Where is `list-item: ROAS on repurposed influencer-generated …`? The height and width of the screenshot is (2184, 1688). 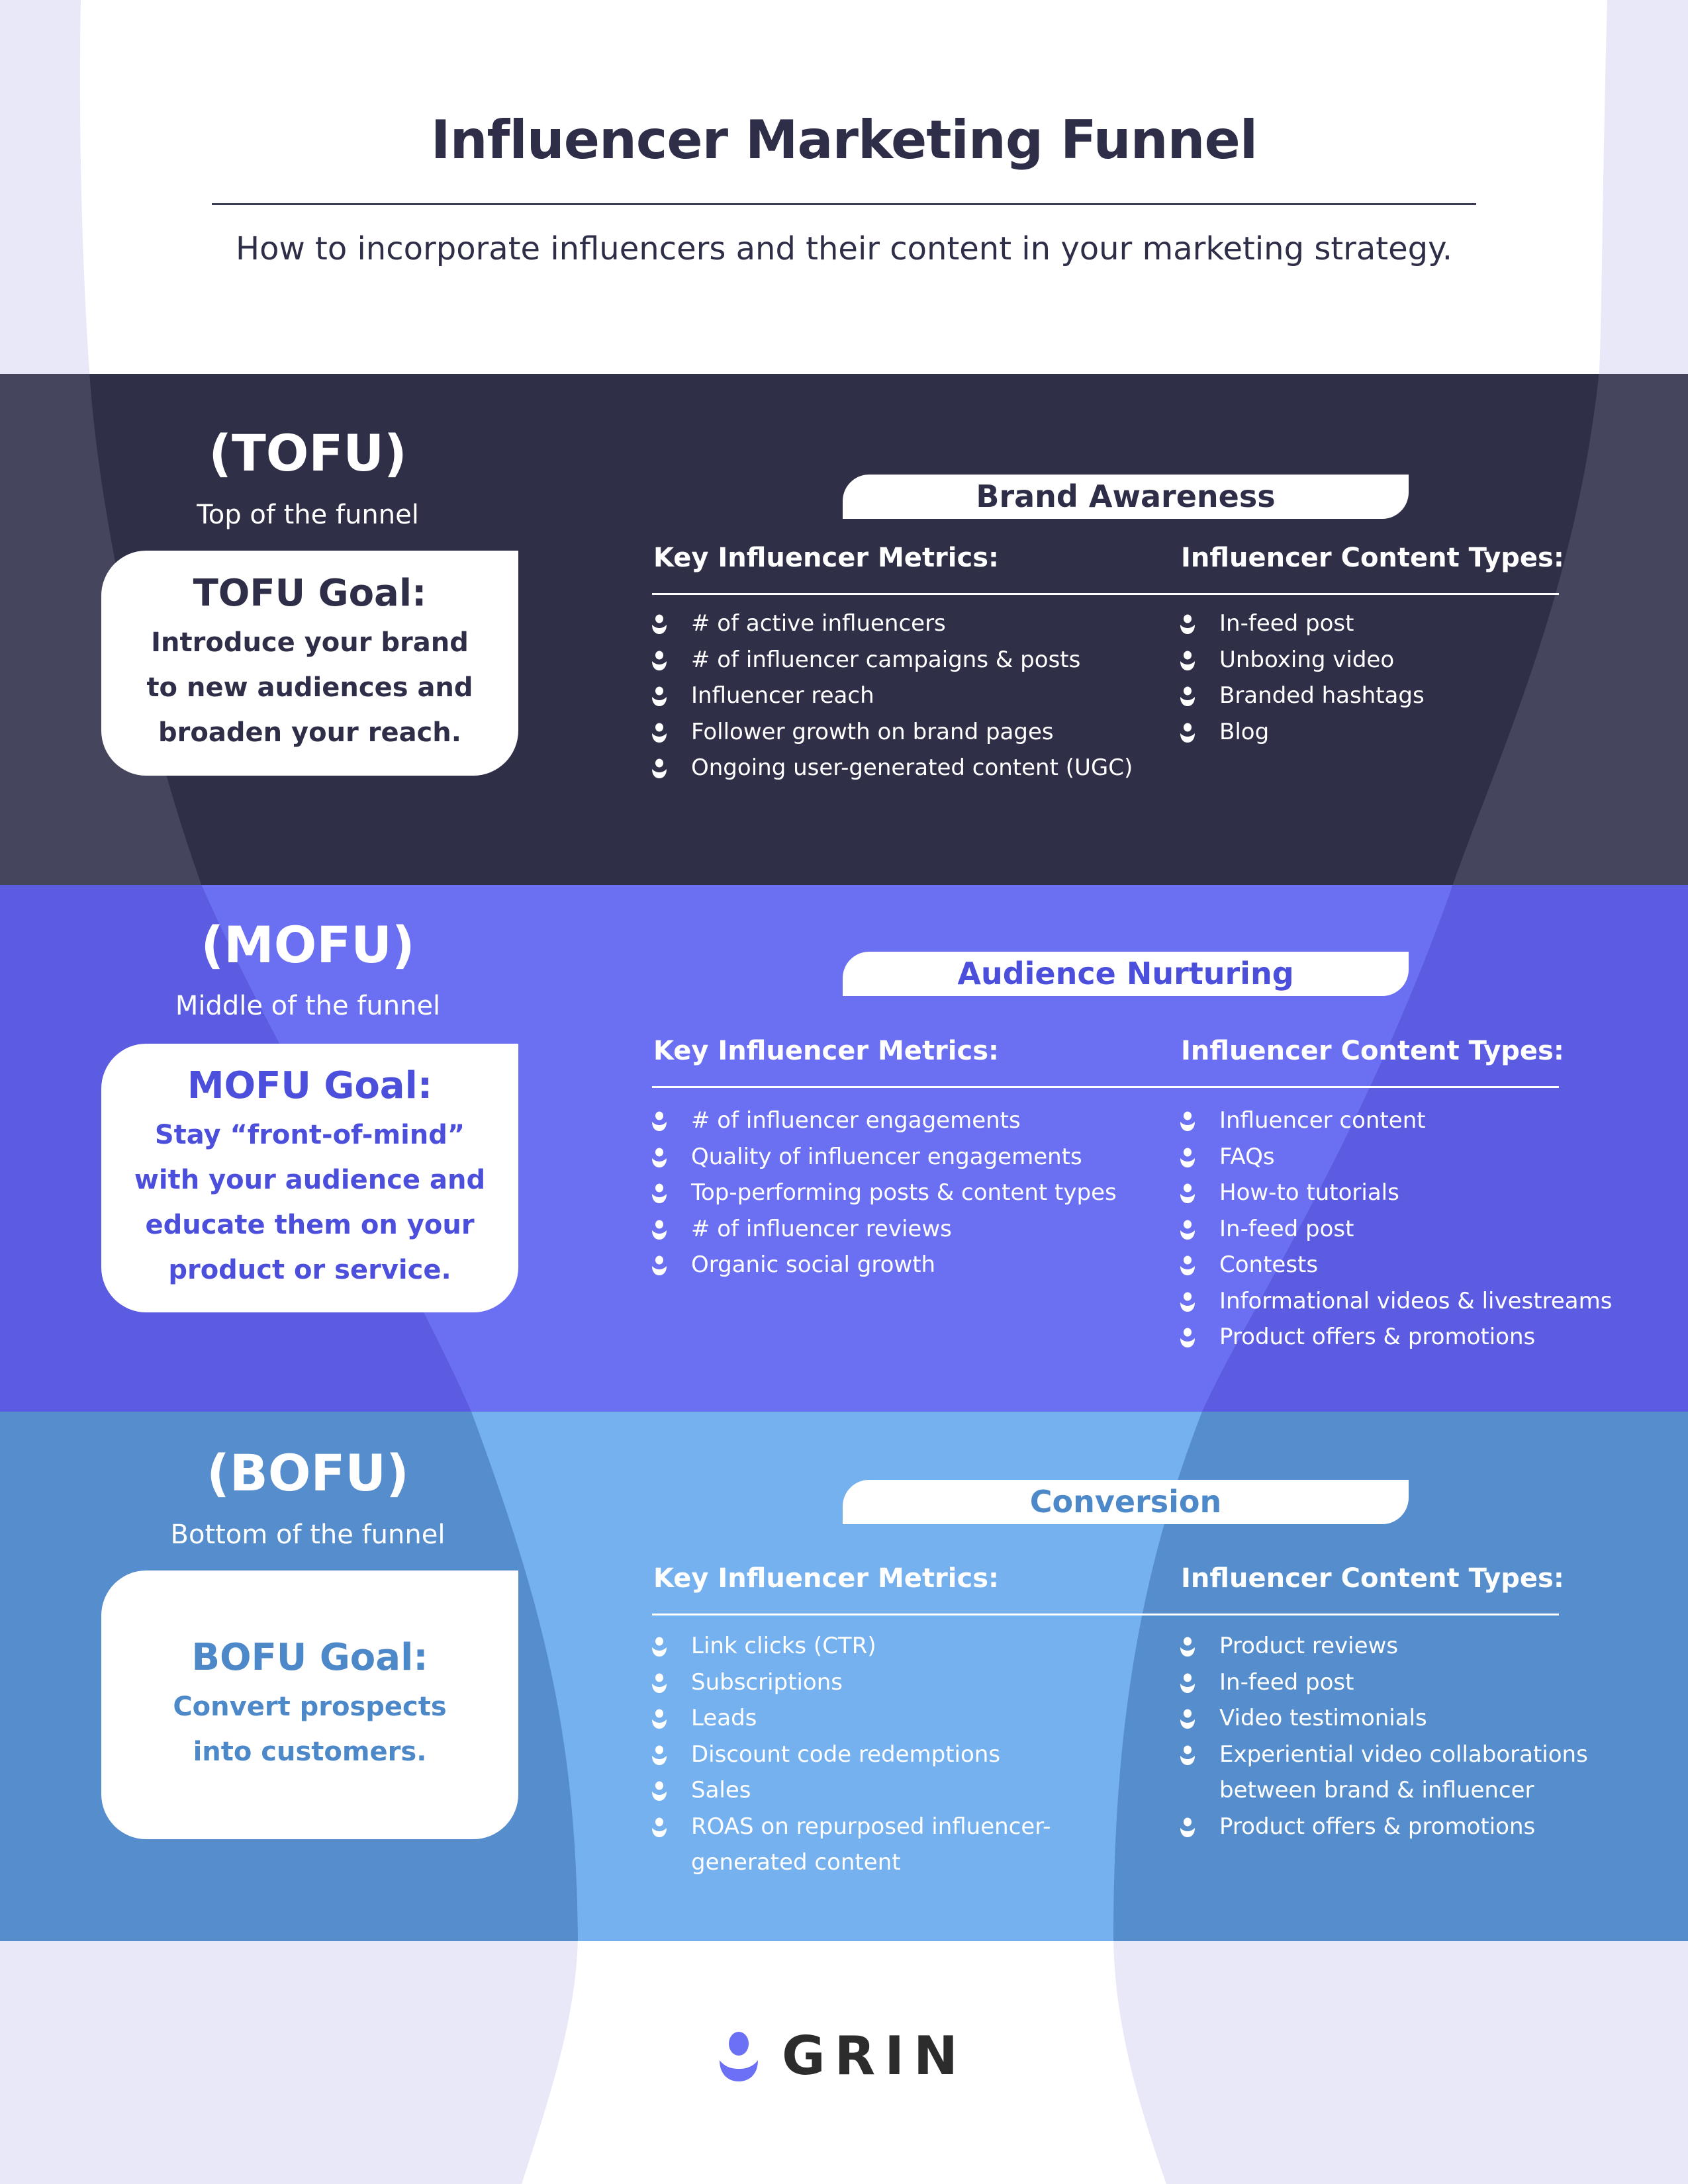
list-item: ROAS on repurposed influencer-generated … is located at coordinates (902, 1845).